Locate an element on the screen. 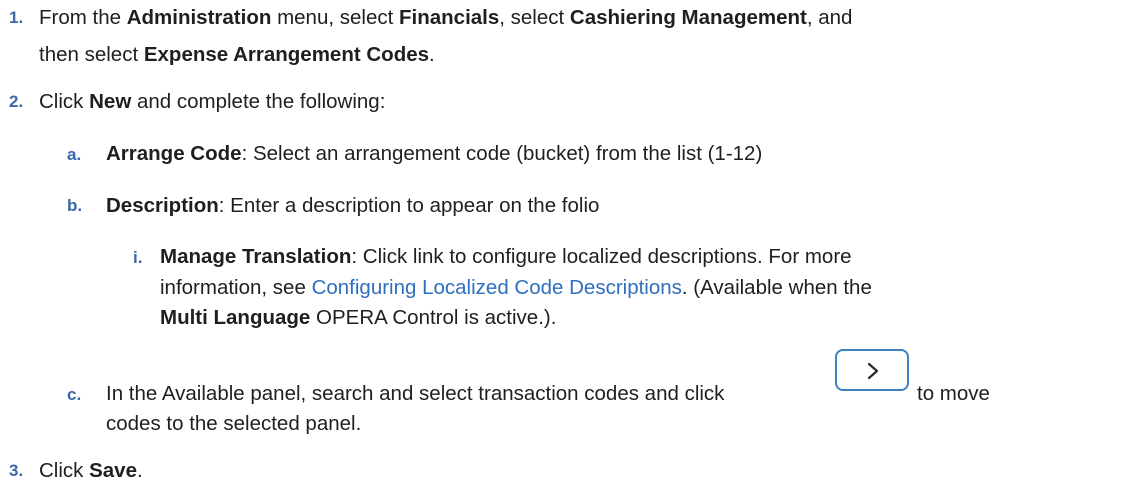 The width and height of the screenshot is (1129, 490). step-2-line-1: Click New and complete the following: is located at coordinates (212, 101).